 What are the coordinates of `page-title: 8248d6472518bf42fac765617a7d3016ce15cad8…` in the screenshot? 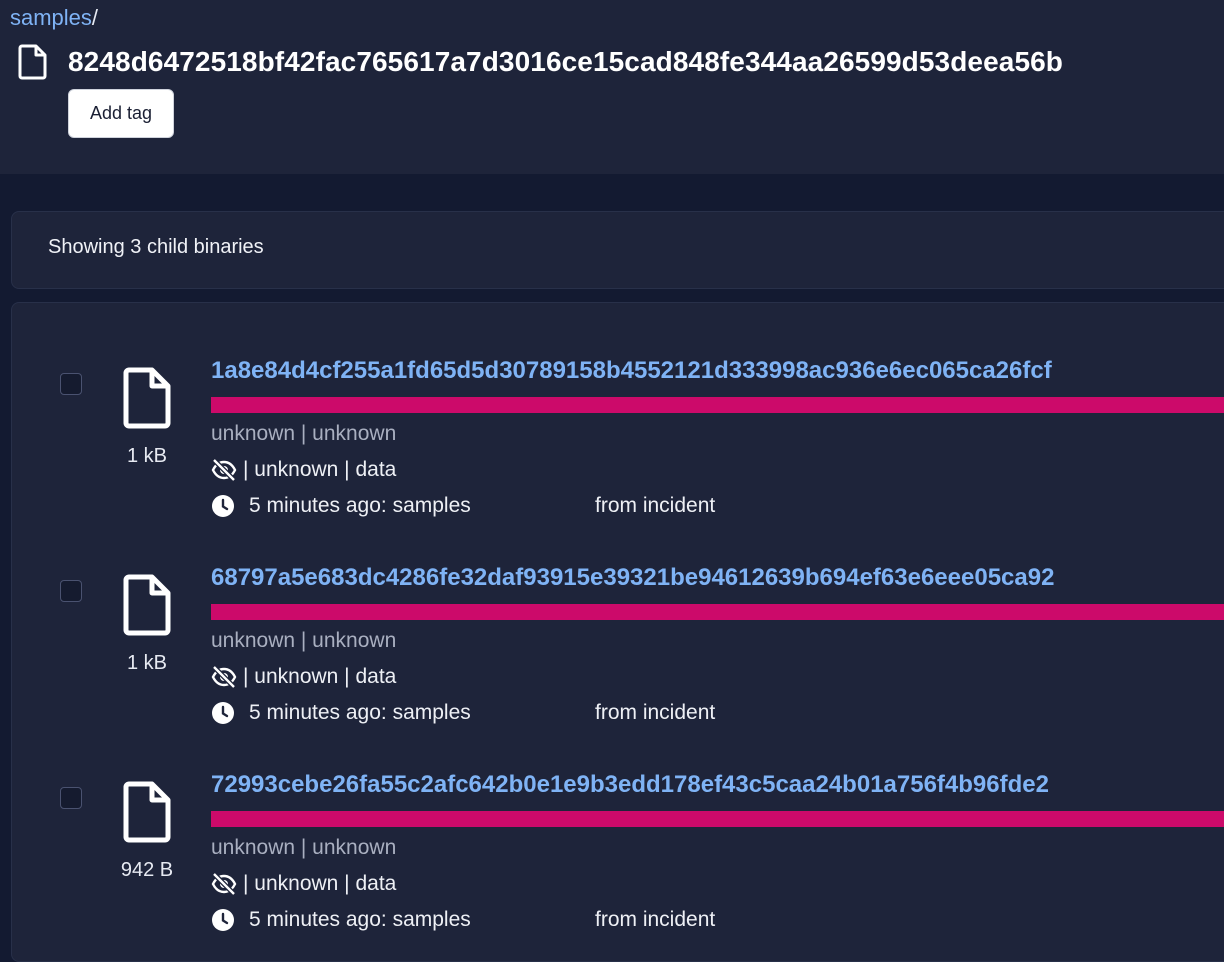 It's located at (565, 61).